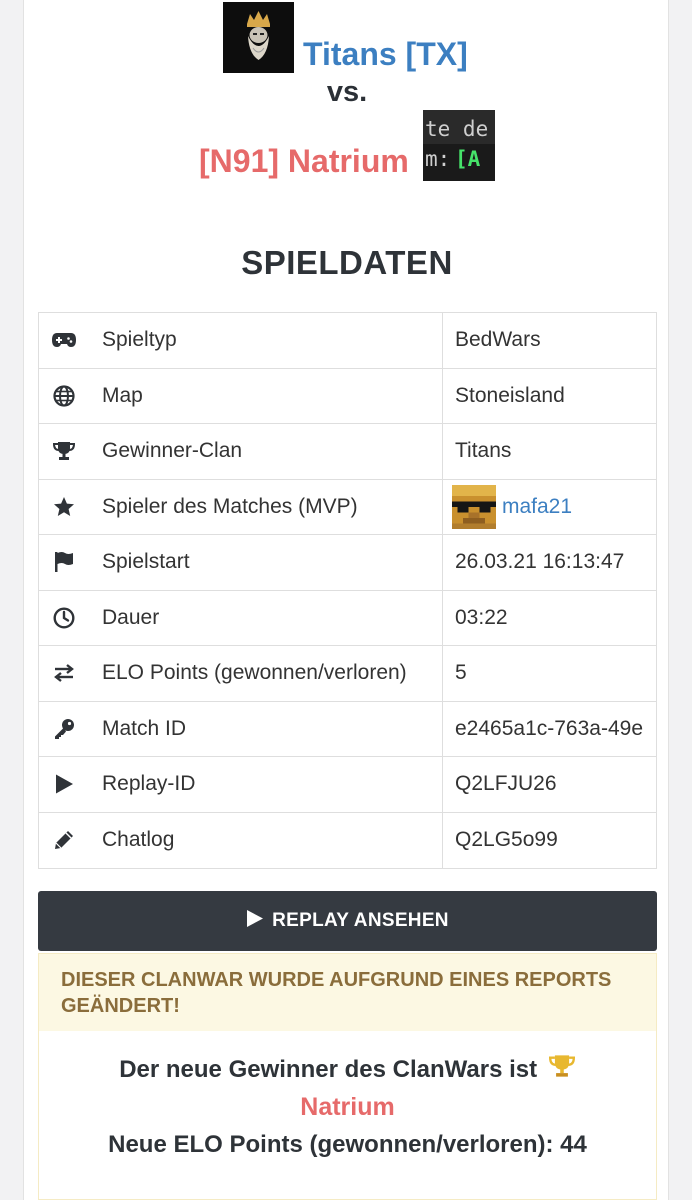 The height and width of the screenshot is (1200, 692). What do you see at coordinates (64, 562) in the screenshot?
I see `flag-icon` at bounding box center [64, 562].